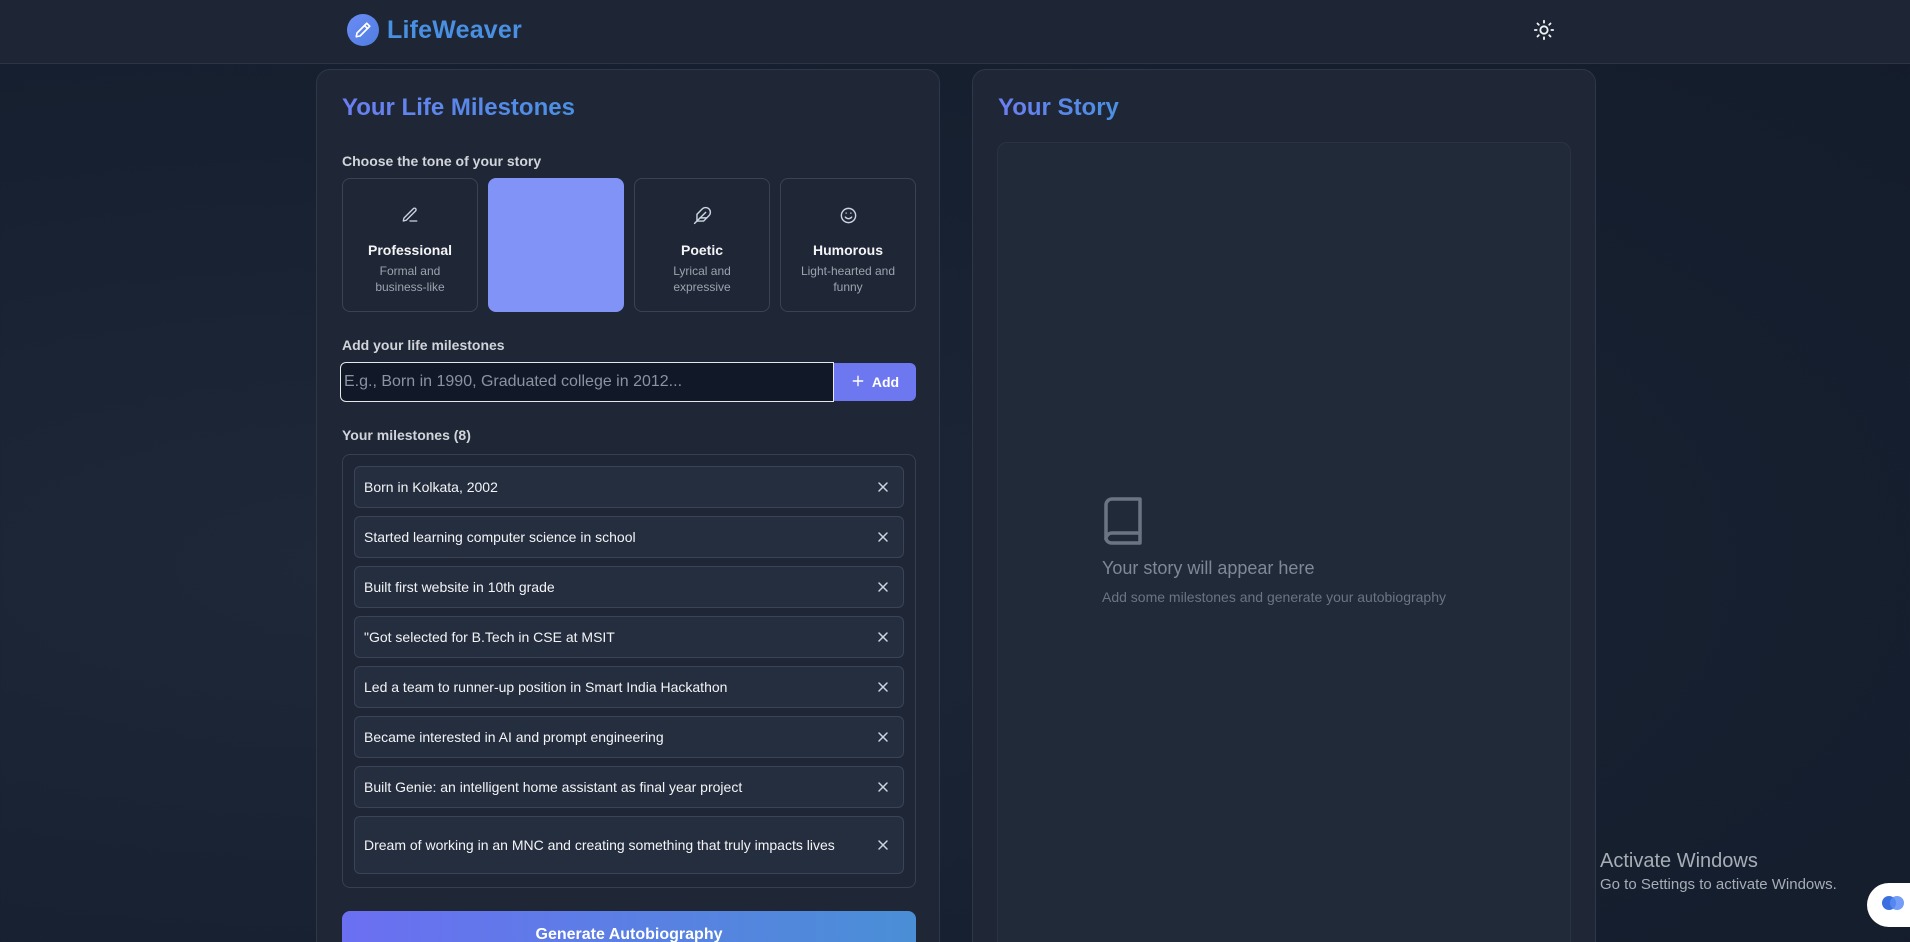 The width and height of the screenshot is (1910, 942). I want to click on tone-professional: Professional Formal and business-like, so click(410, 245).